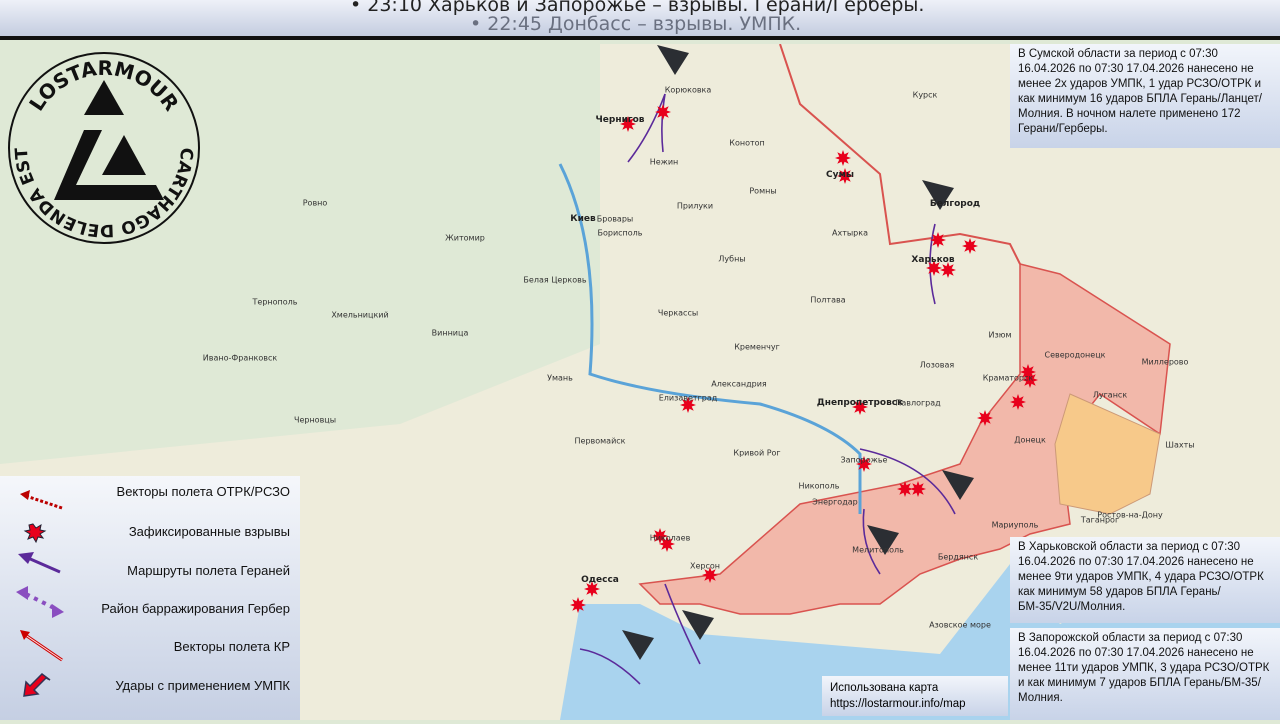 The image size is (1280, 724). I want to click on city-label: Бердянск, so click(958, 557).